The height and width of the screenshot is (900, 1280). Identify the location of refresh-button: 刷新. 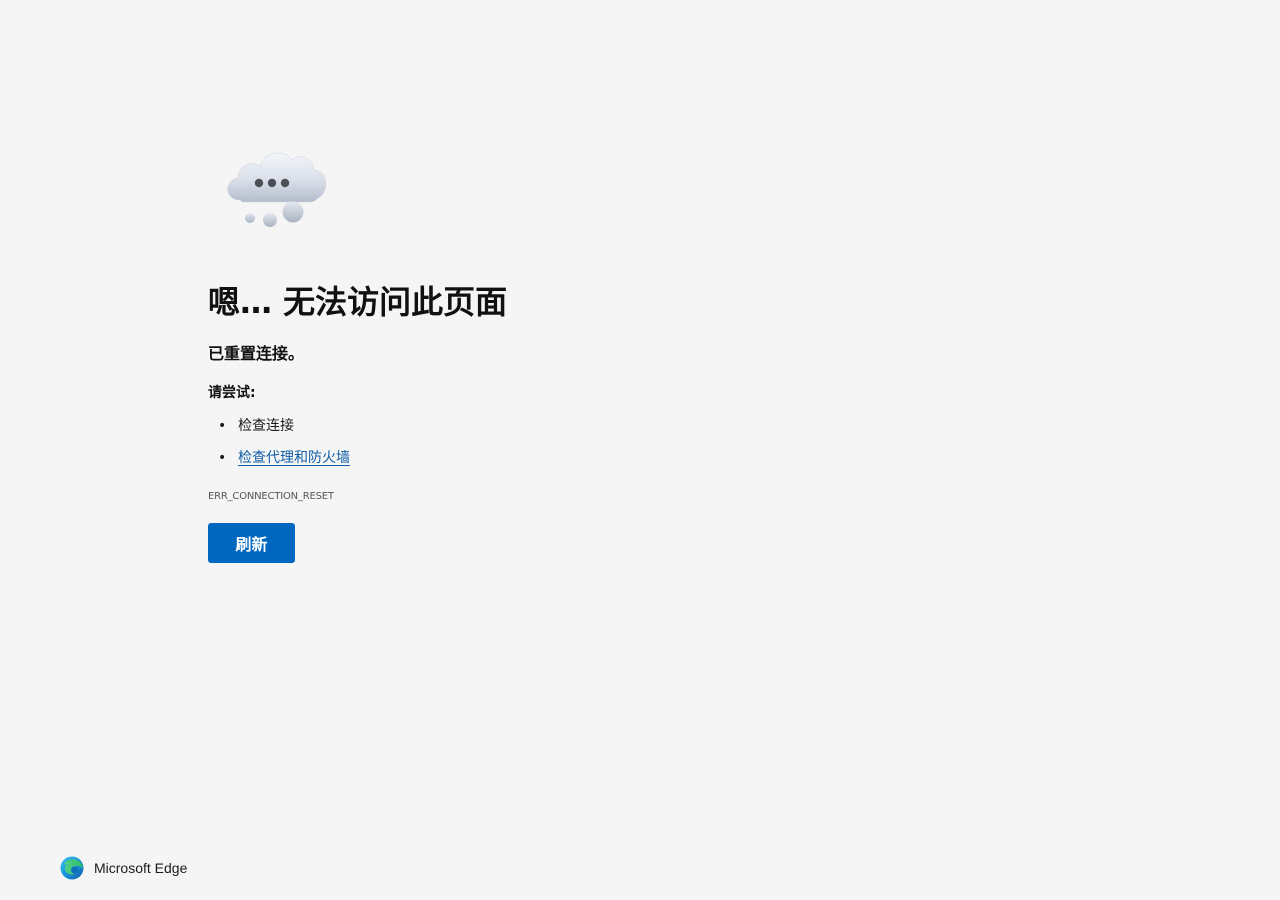
(251, 543).